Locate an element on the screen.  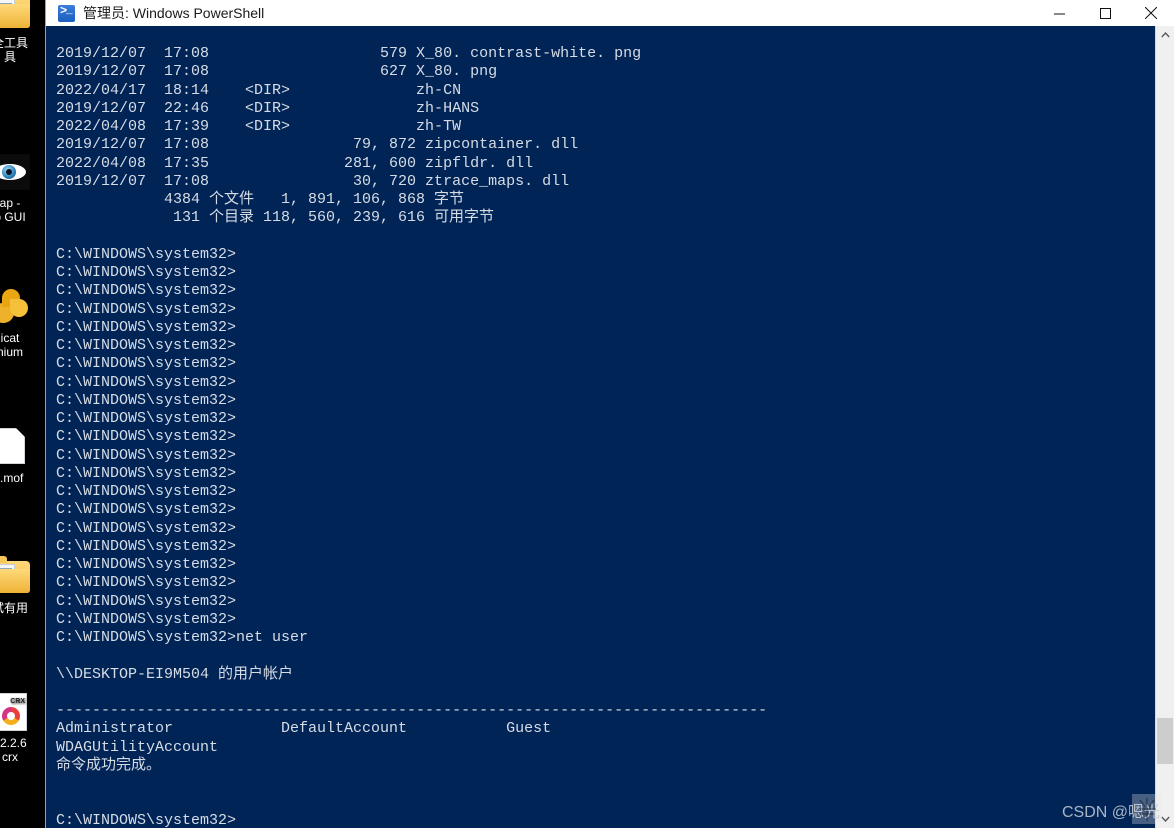
desktop-icon-mof-file: t.mof is located at coordinates (23, 455).